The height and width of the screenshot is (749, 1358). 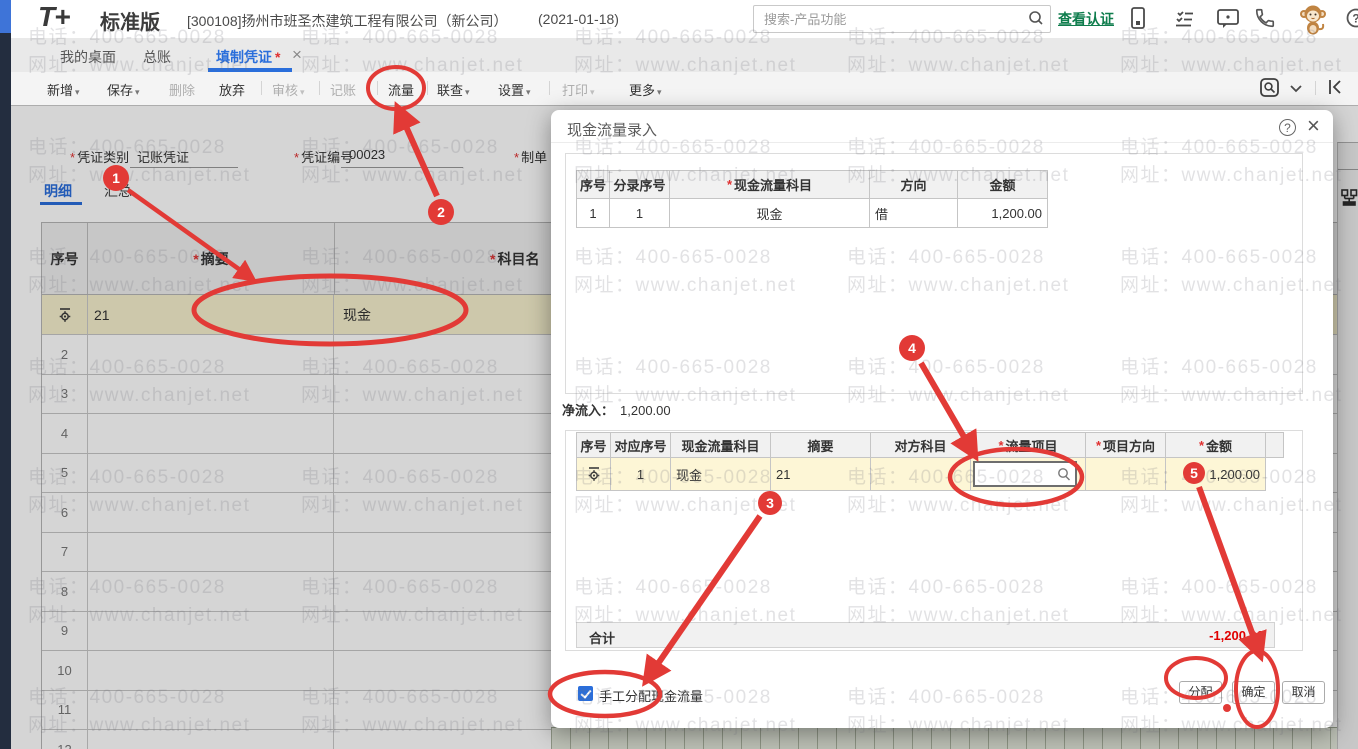 I want to click on flow-item-input, so click(x=1025, y=474).